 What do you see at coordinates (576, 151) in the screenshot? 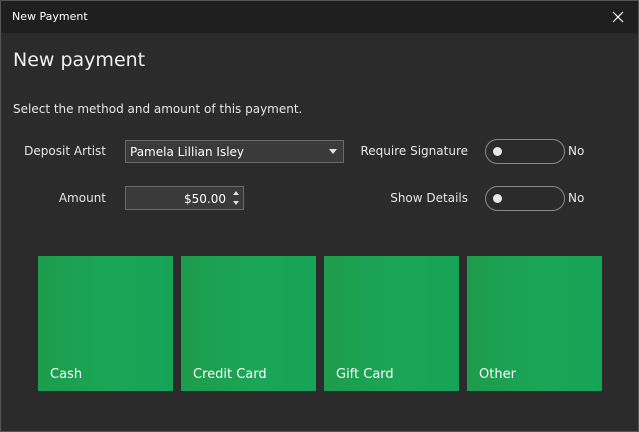
I see `require-signature-state: No` at bounding box center [576, 151].